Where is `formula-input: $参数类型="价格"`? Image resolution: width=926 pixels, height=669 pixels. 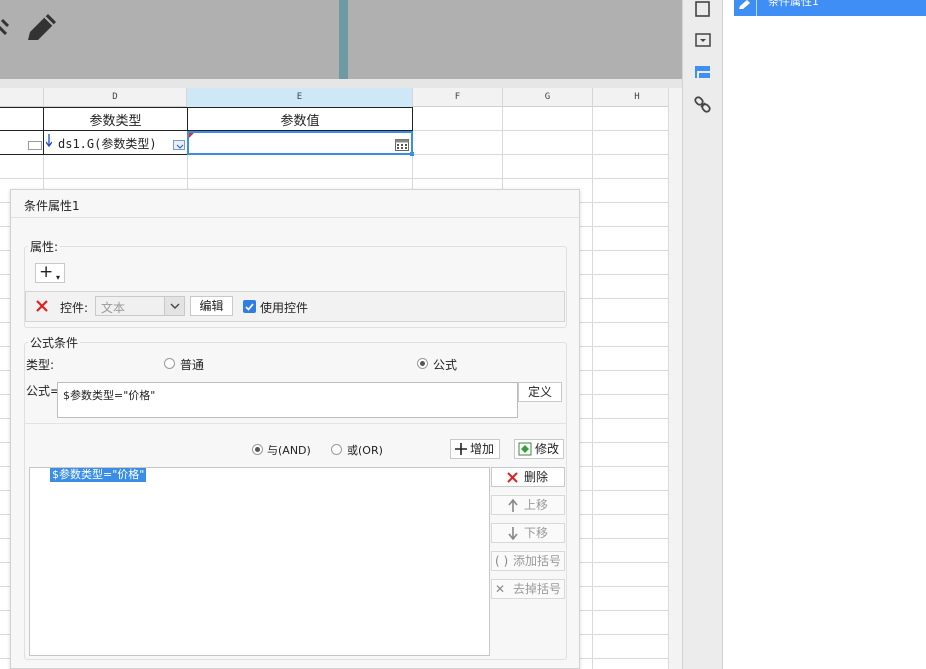
formula-input: $参数类型="价格" is located at coordinates (287, 400).